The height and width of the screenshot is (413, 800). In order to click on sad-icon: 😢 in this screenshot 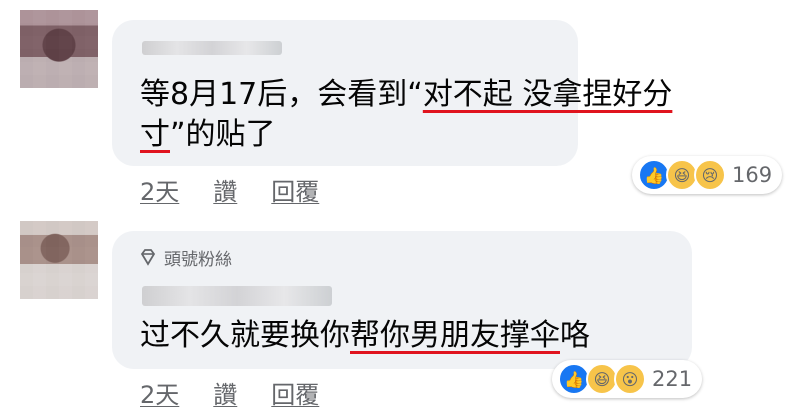, I will do `click(710, 175)`.